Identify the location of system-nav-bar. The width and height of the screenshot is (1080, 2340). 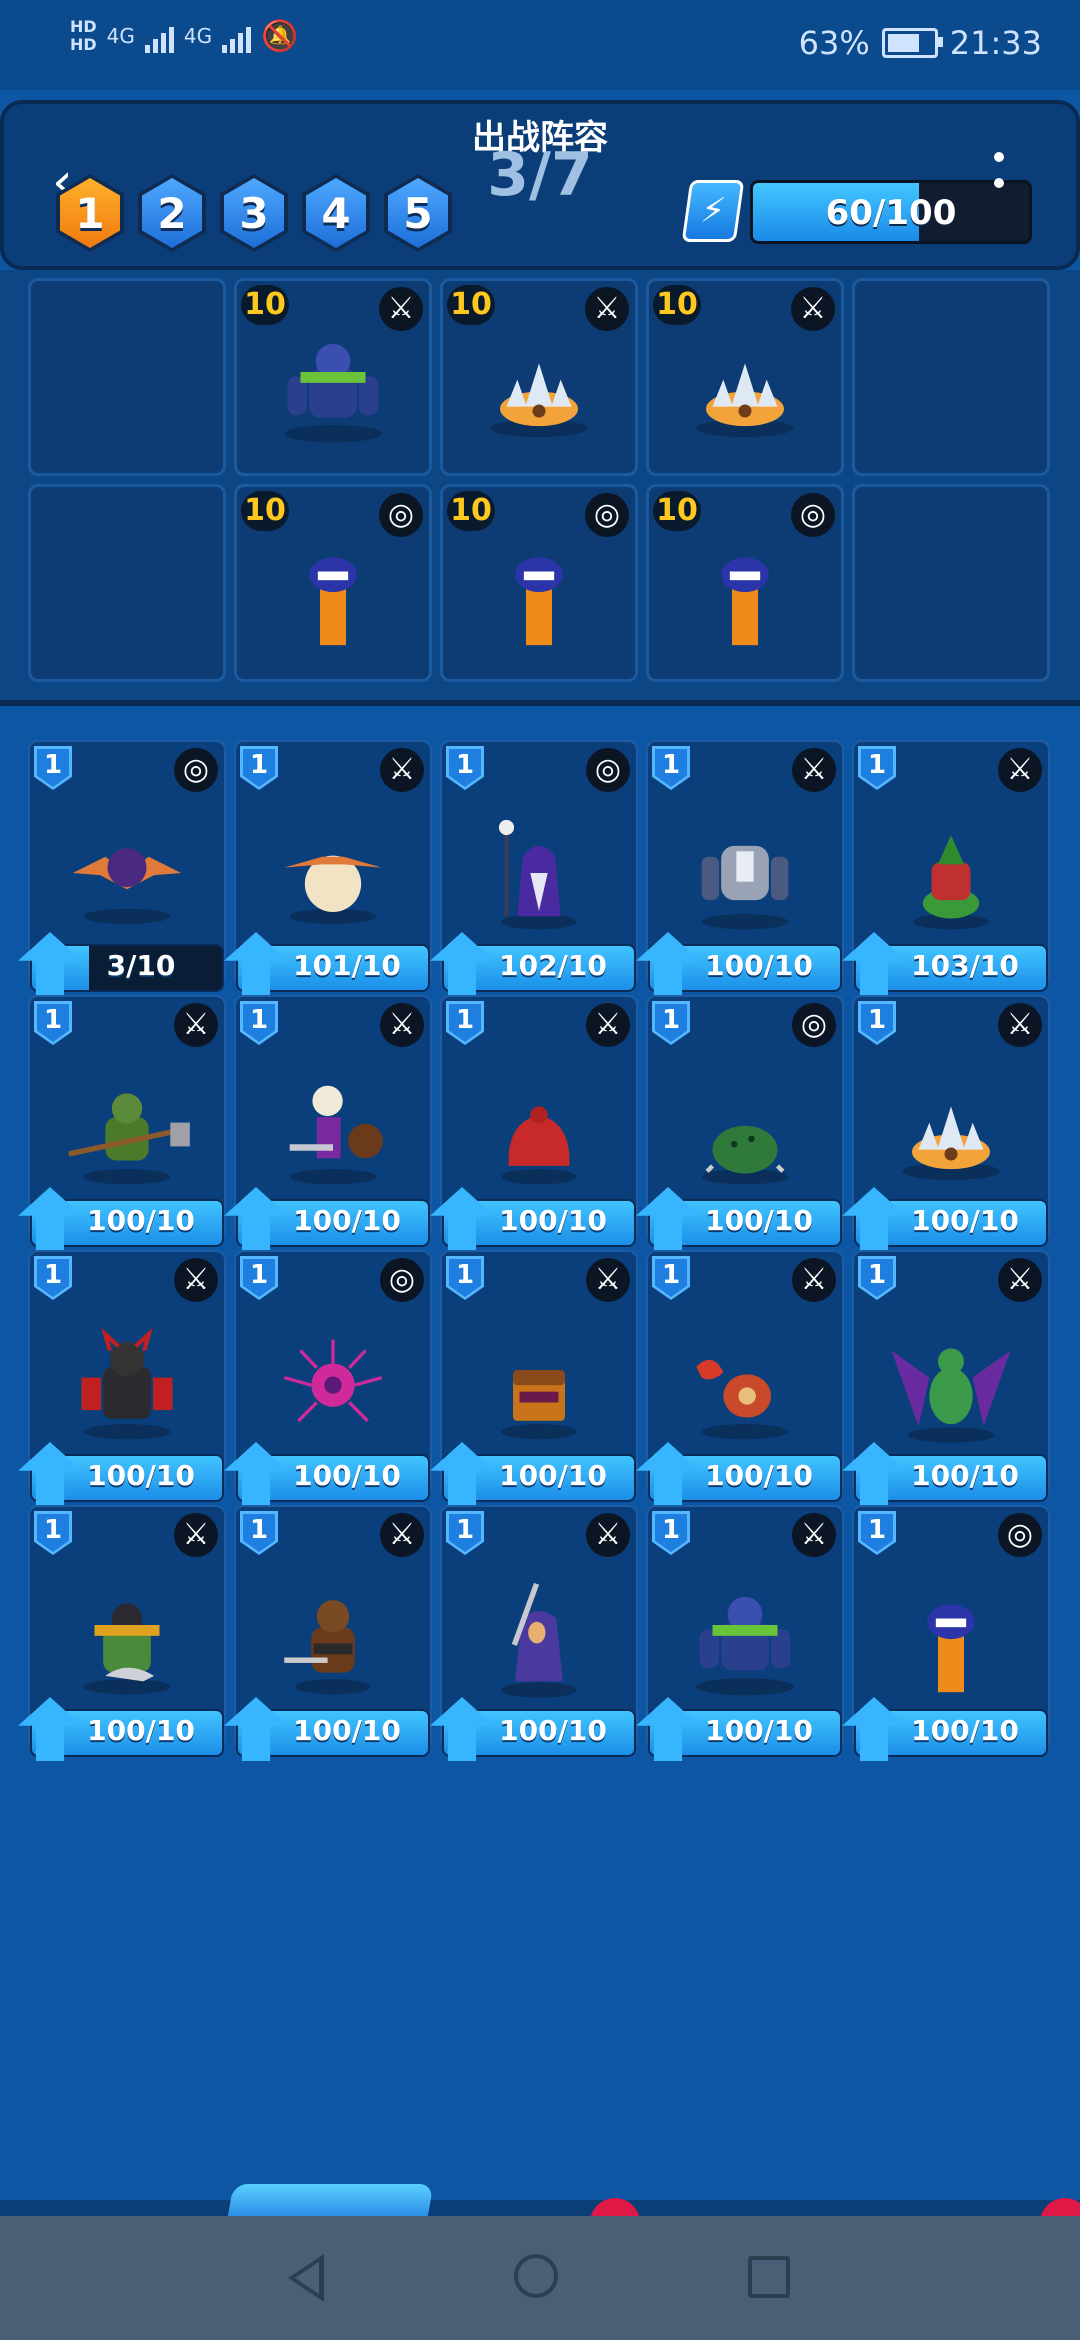
(540, 2278).